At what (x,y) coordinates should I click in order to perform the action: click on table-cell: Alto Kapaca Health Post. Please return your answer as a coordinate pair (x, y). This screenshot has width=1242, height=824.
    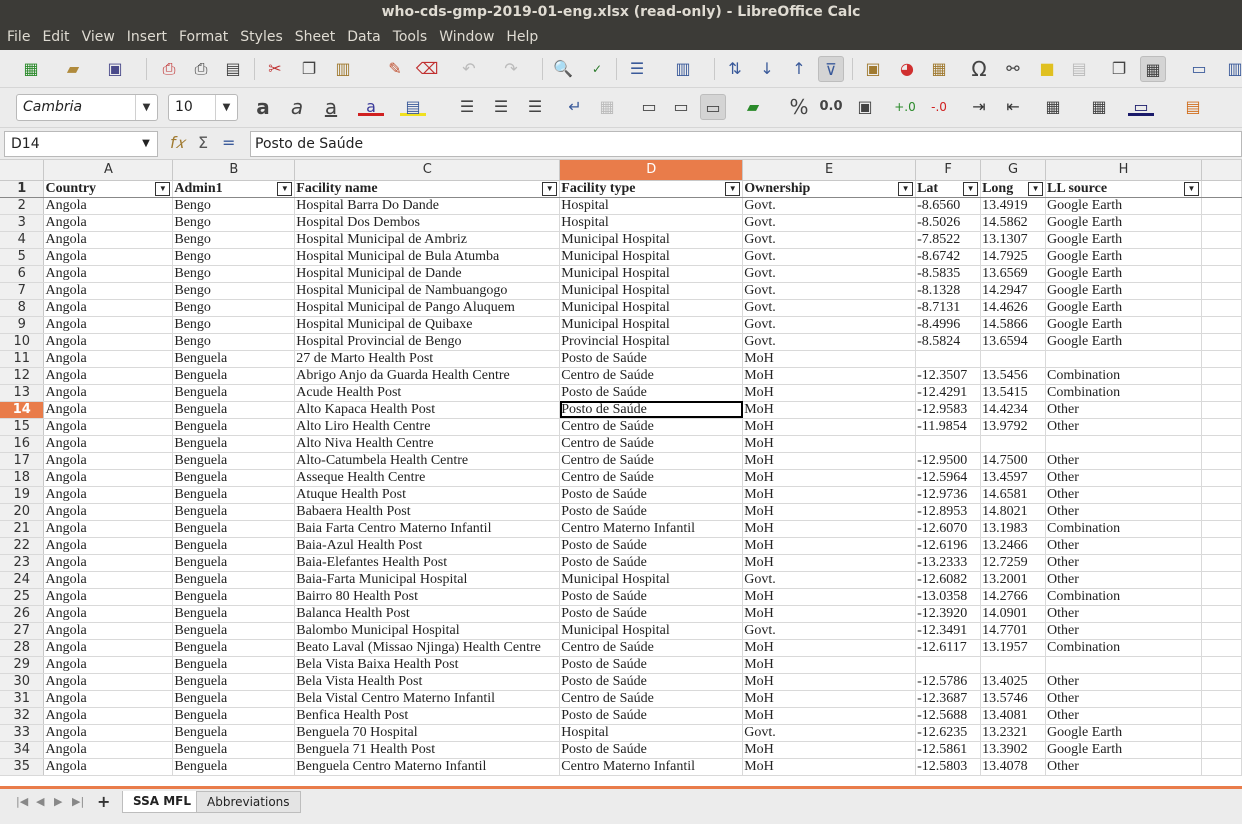
    Looking at the image, I should click on (427, 410).